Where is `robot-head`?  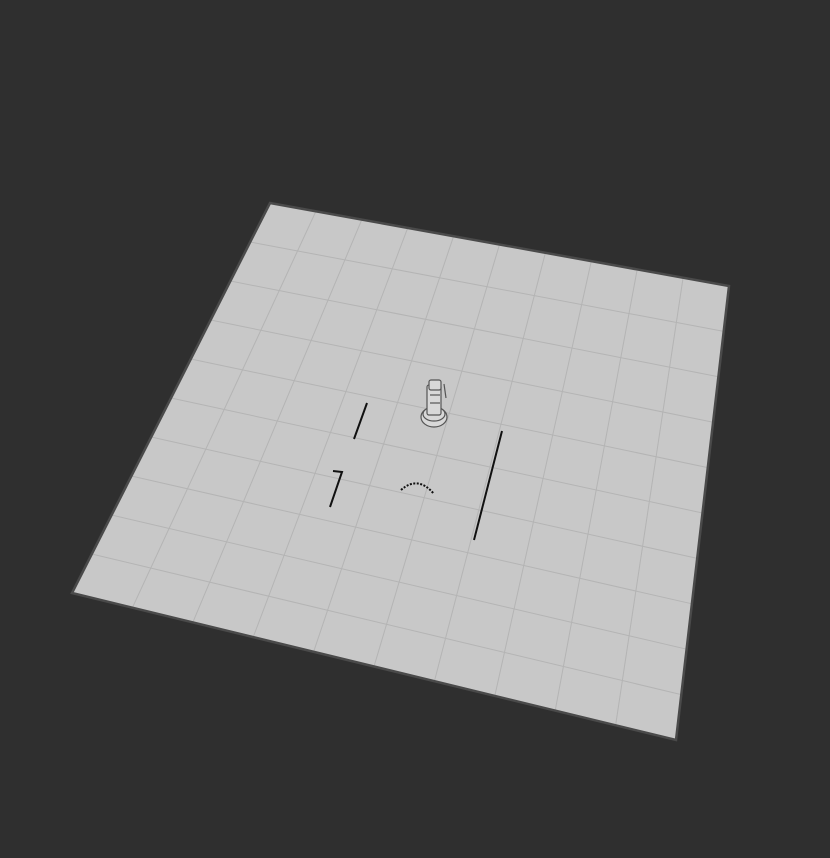
robot-head is located at coordinates (435, 385).